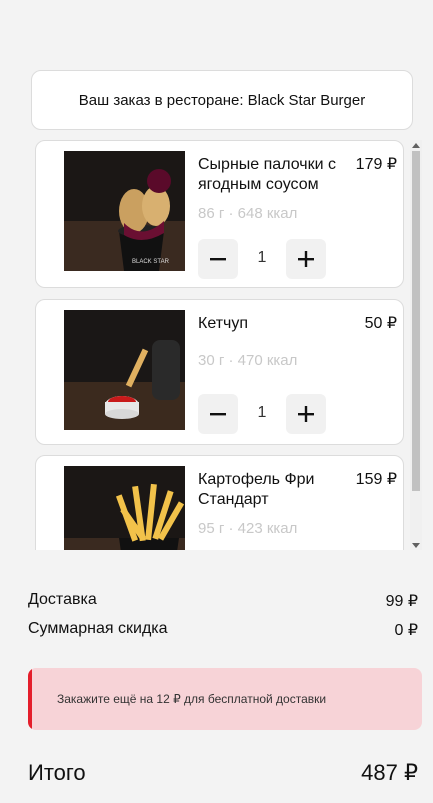  Describe the element at coordinates (416, 321) in the screenshot. I see `scrollbar-thumb` at that location.